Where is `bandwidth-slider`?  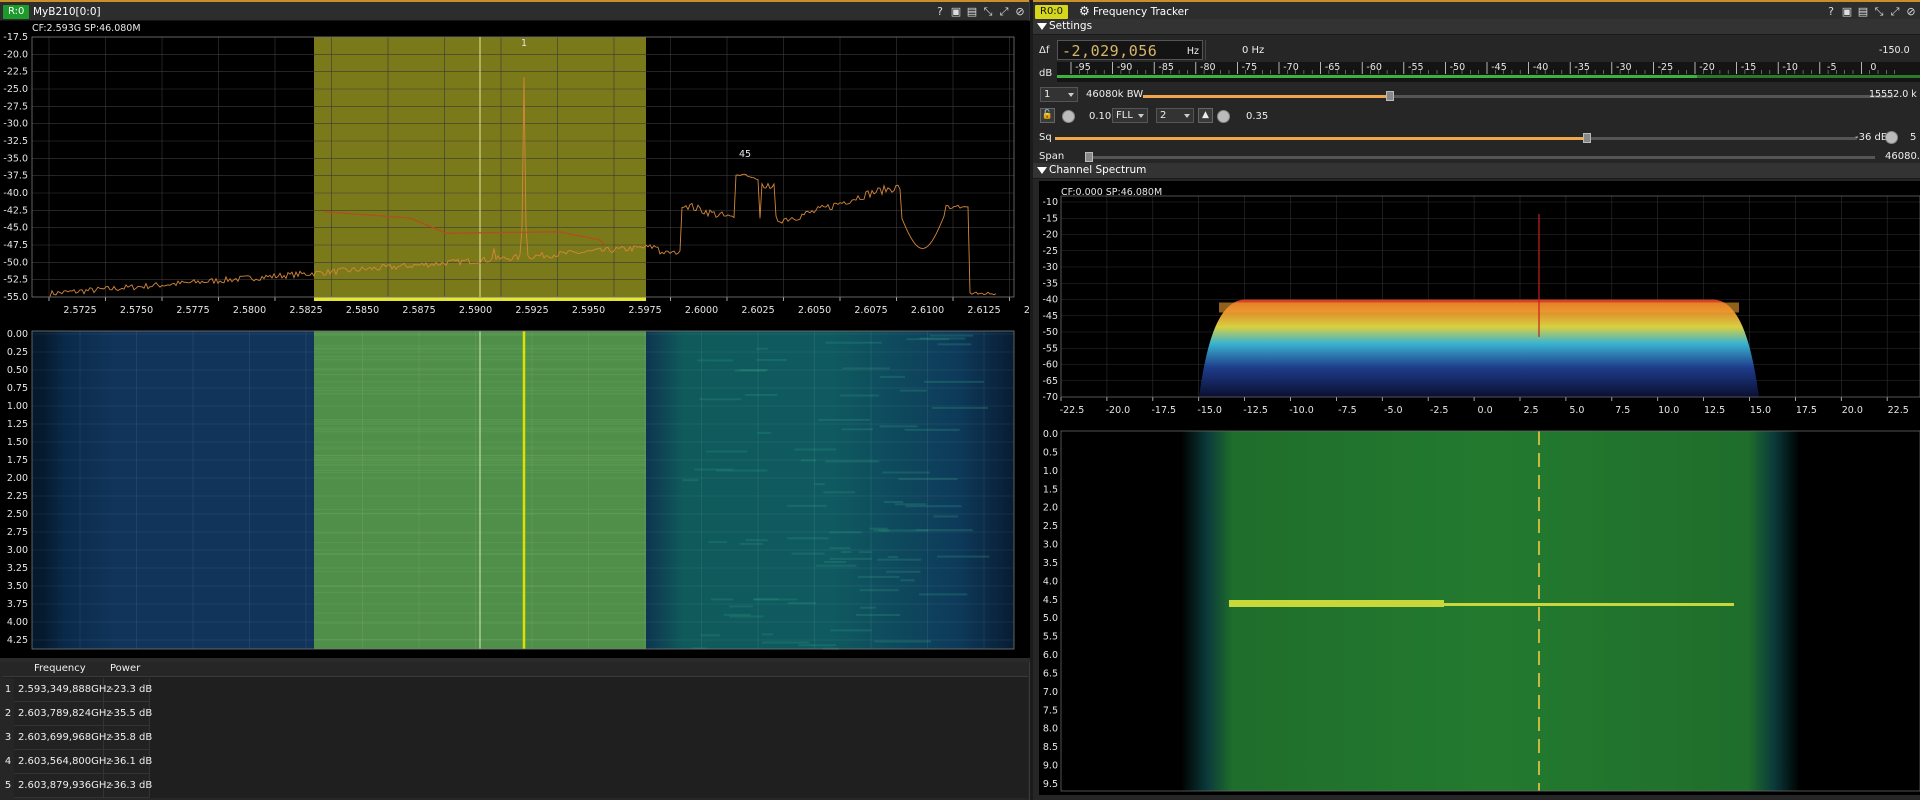
bandwidth-slider is located at coordinates (1518, 96).